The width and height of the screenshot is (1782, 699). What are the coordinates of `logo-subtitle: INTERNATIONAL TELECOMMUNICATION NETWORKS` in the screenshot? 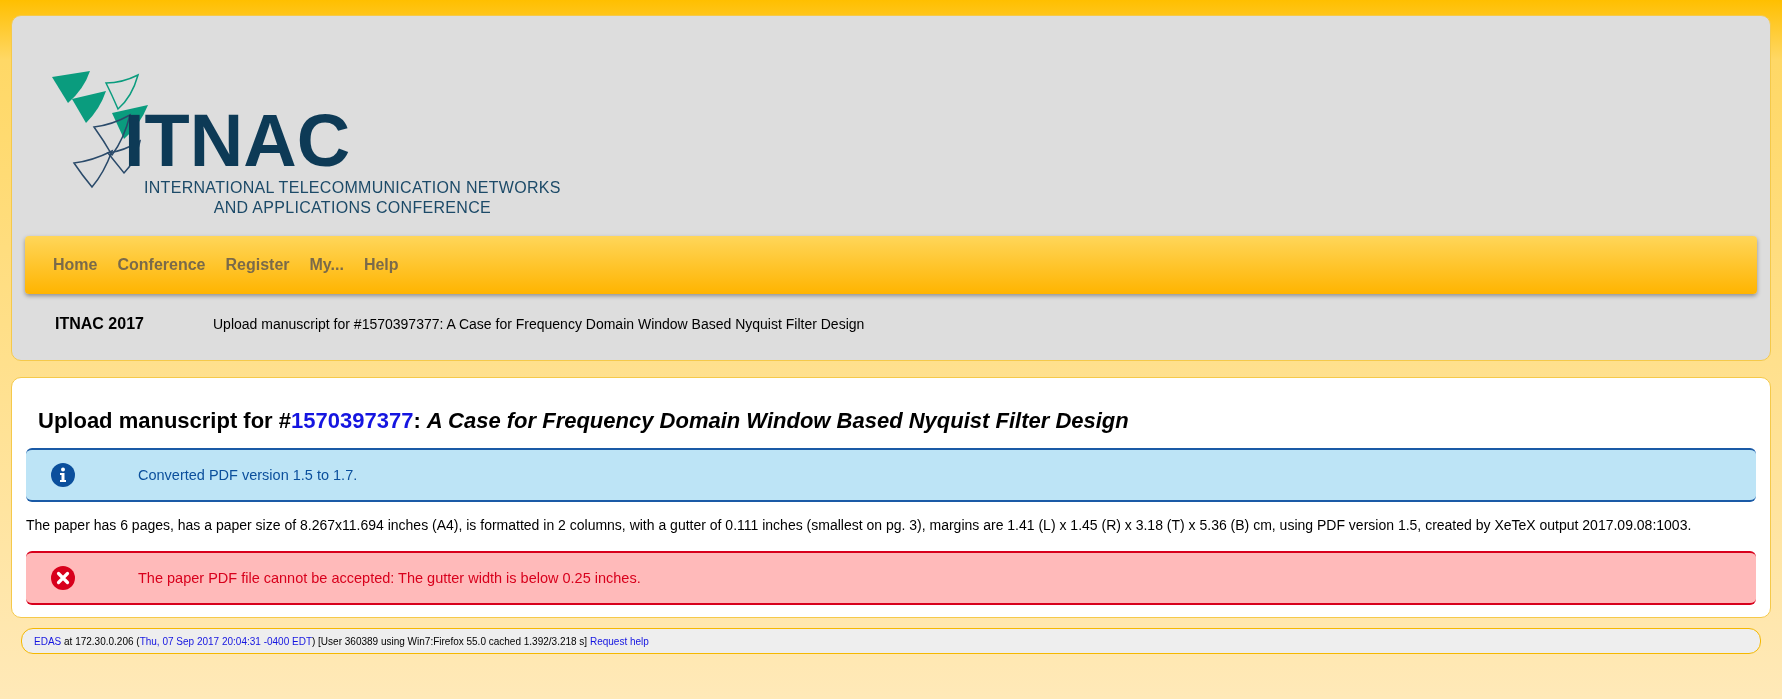 It's located at (352, 188).